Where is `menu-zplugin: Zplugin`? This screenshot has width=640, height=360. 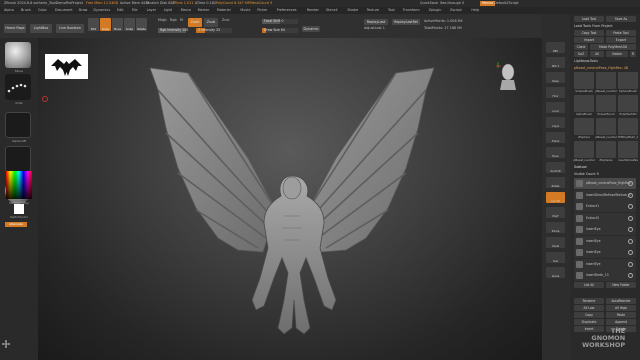 menu-zplugin: Zplugin is located at coordinates (435, 10).